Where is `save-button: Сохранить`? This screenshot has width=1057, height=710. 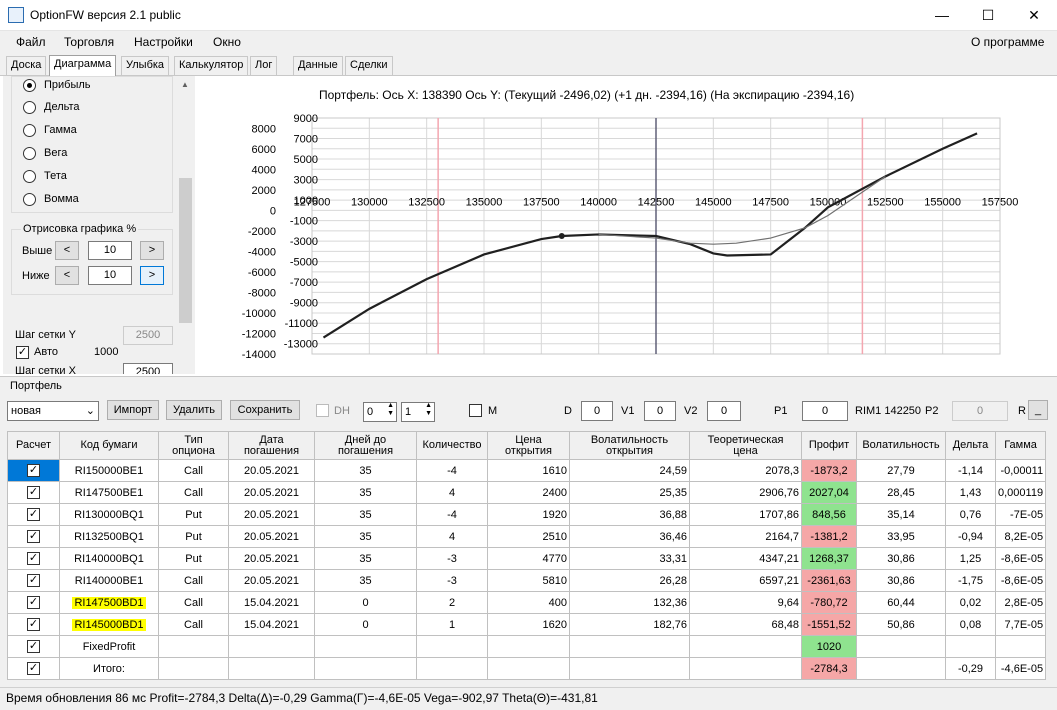 save-button: Сохранить is located at coordinates (265, 410).